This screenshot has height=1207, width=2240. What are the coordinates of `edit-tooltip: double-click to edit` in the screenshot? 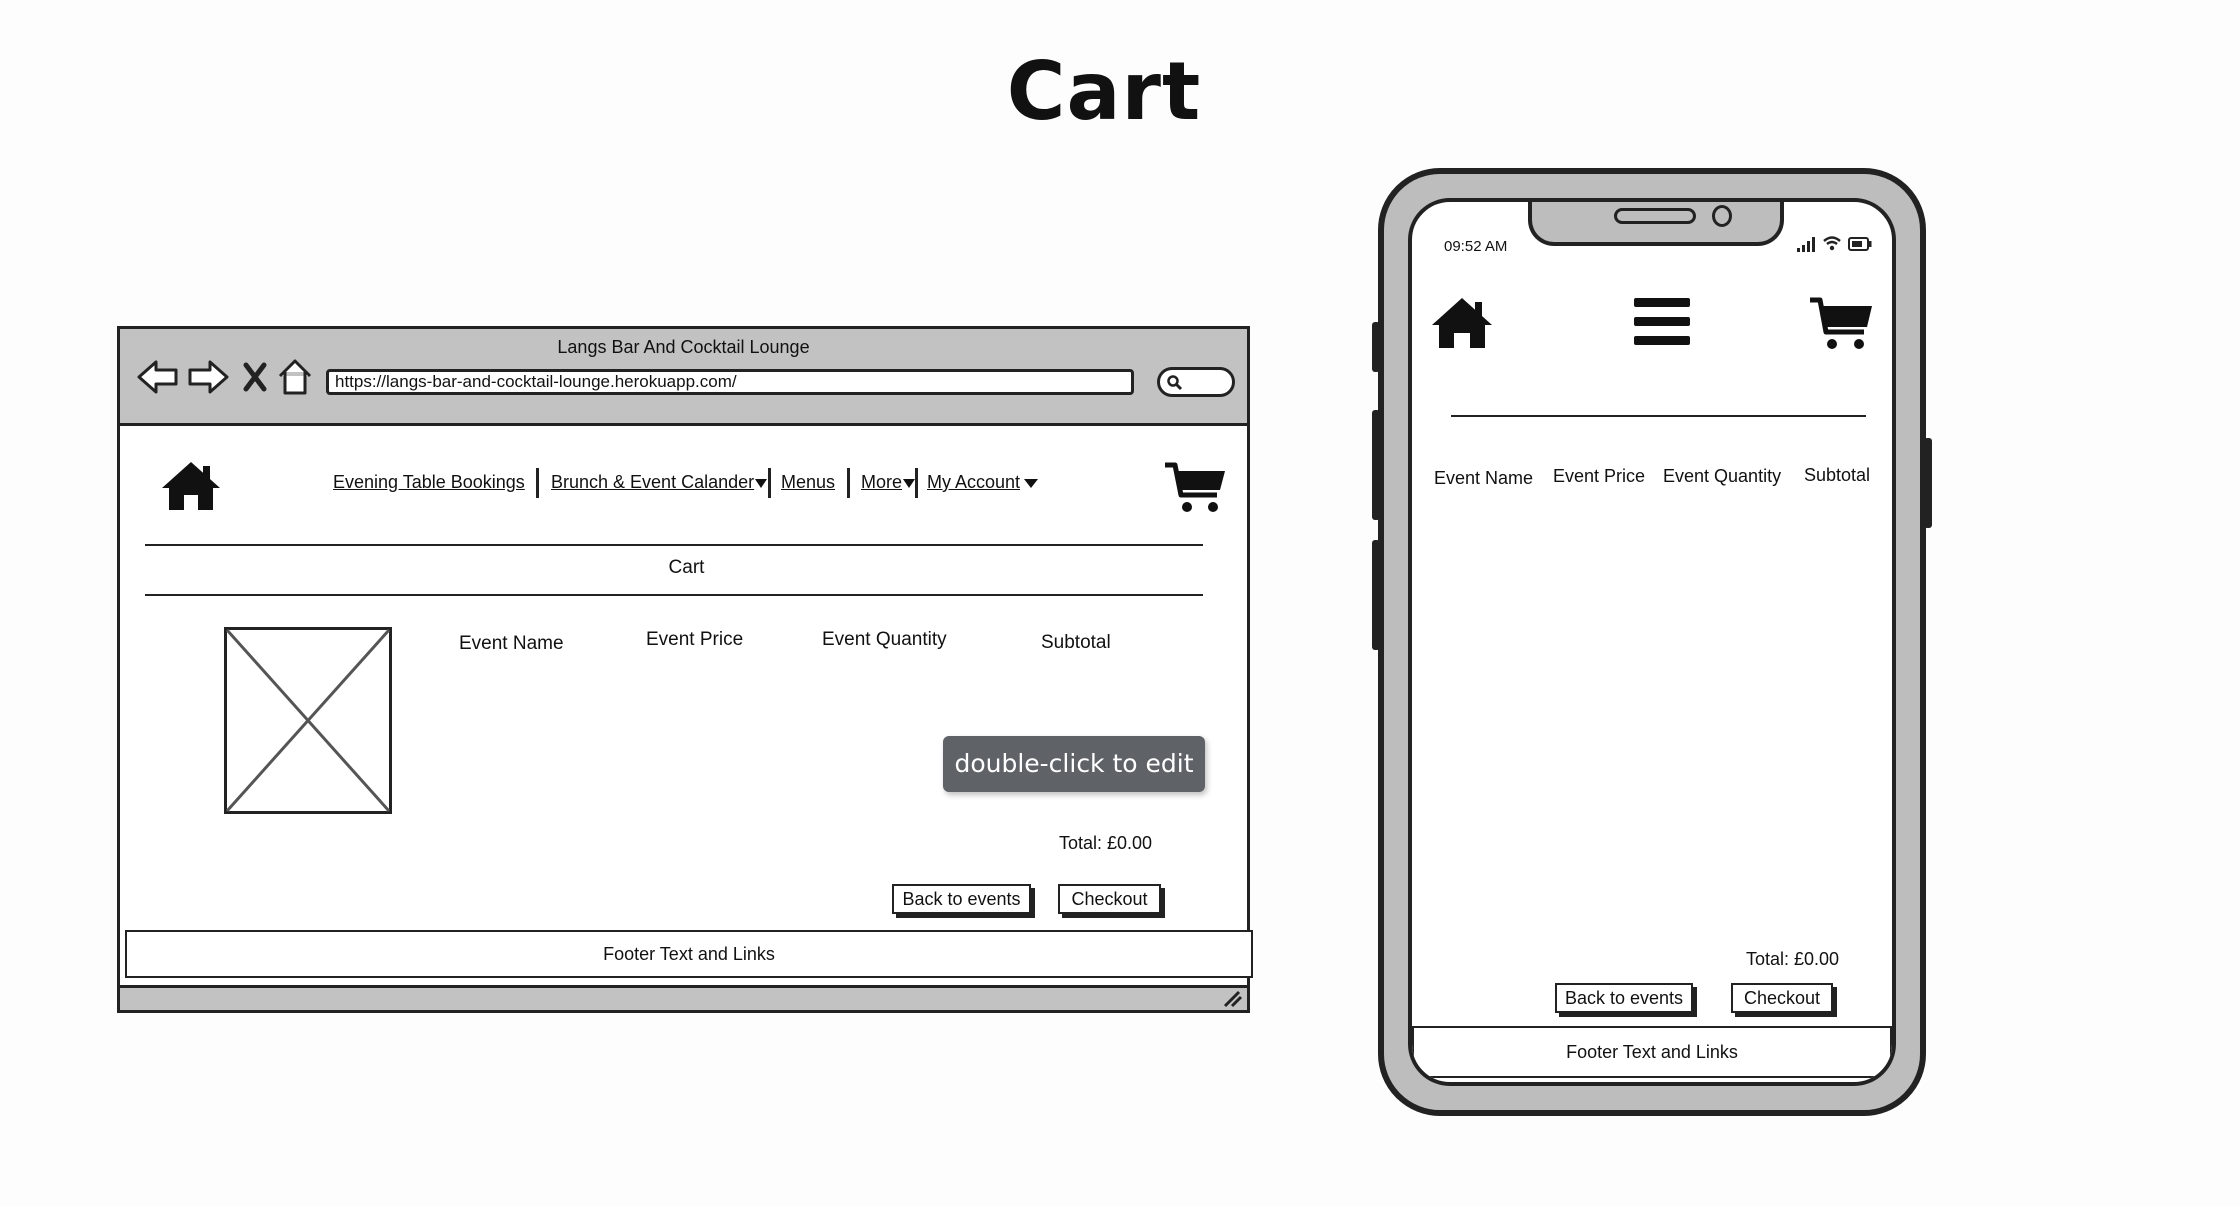 It's located at (1074, 764).